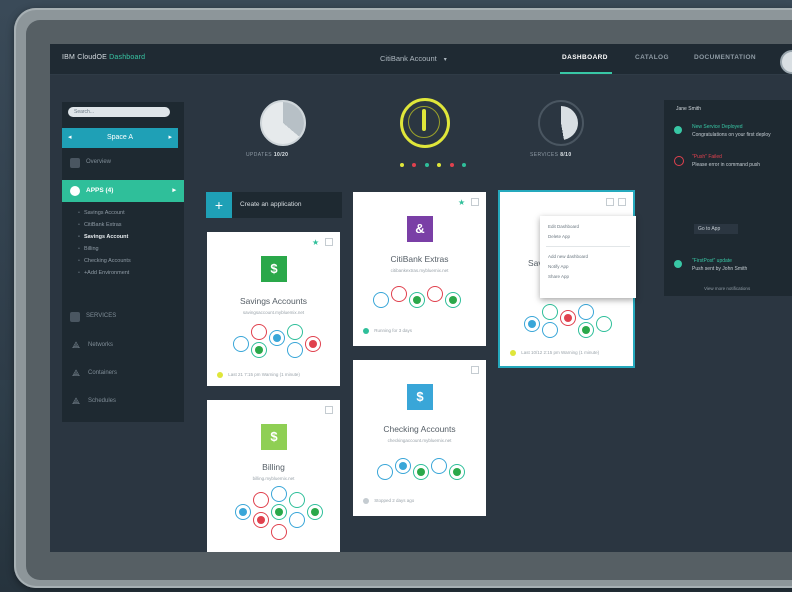  What do you see at coordinates (393, 331) in the screenshot?
I see `app-status-text: Running for 3 days` at bounding box center [393, 331].